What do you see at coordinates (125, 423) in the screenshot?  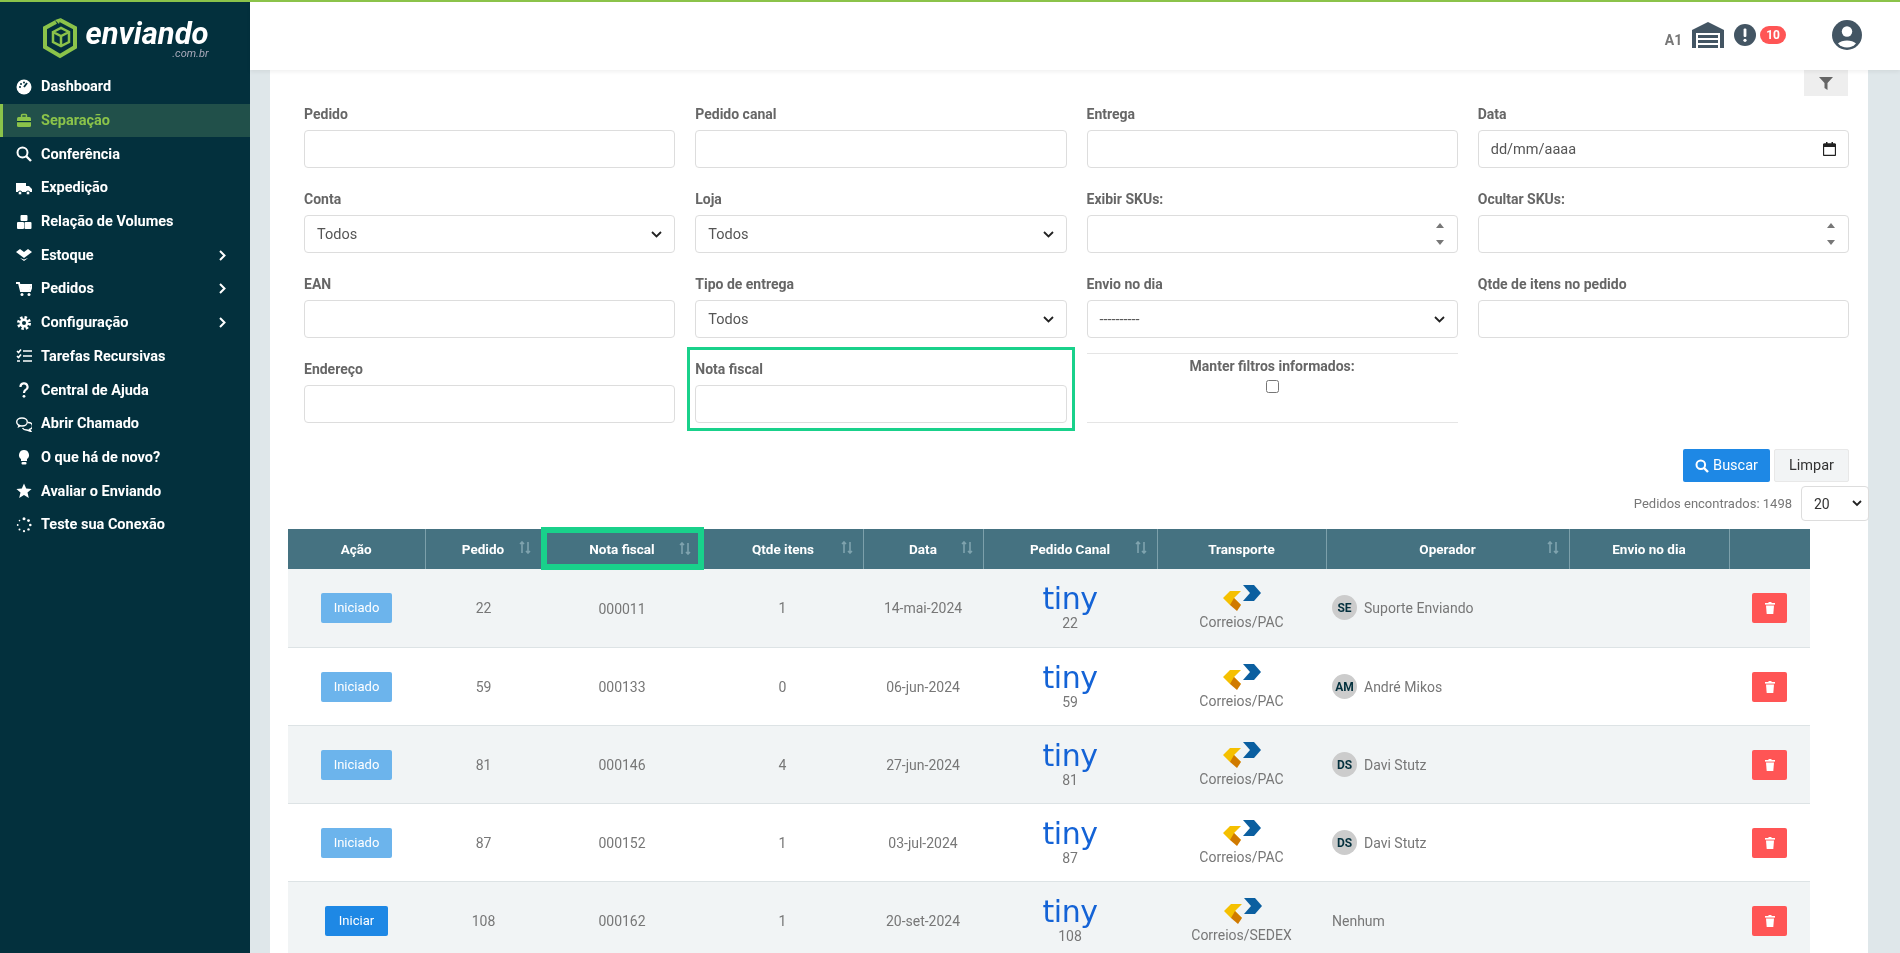 I see `sidebar-item: Abrir Chamado` at bounding box center [125, 423].